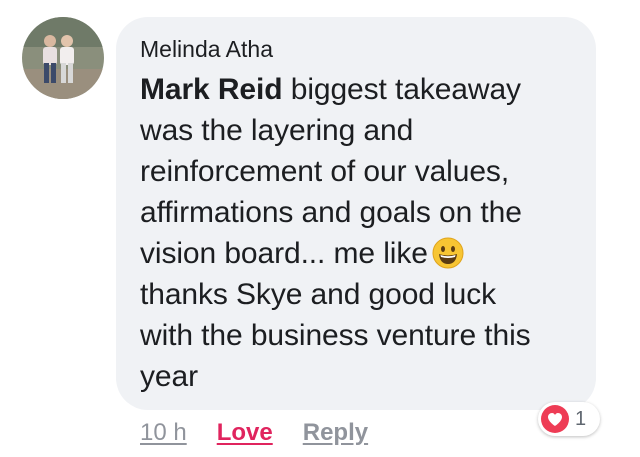  I want to click on comment-line: biggest takeaway, so click(405, 89).